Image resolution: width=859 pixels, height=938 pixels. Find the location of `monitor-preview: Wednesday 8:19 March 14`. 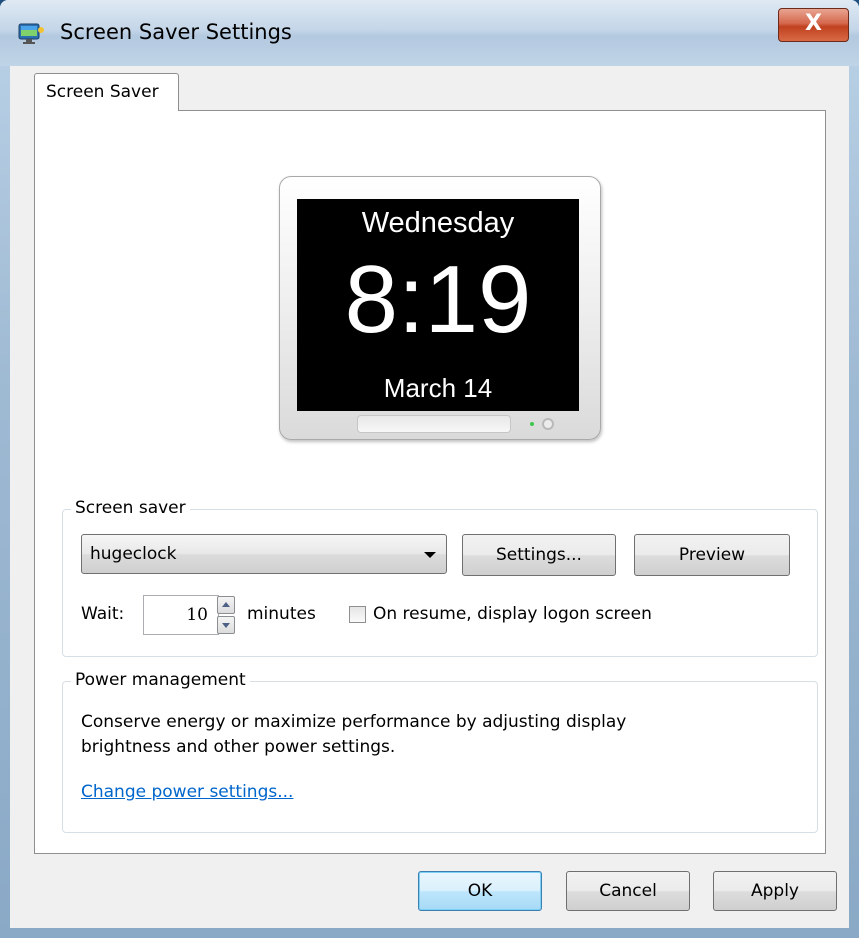

monitor-preview: Wednesday 8:19 March 14 is located at coordinates (440, 308).